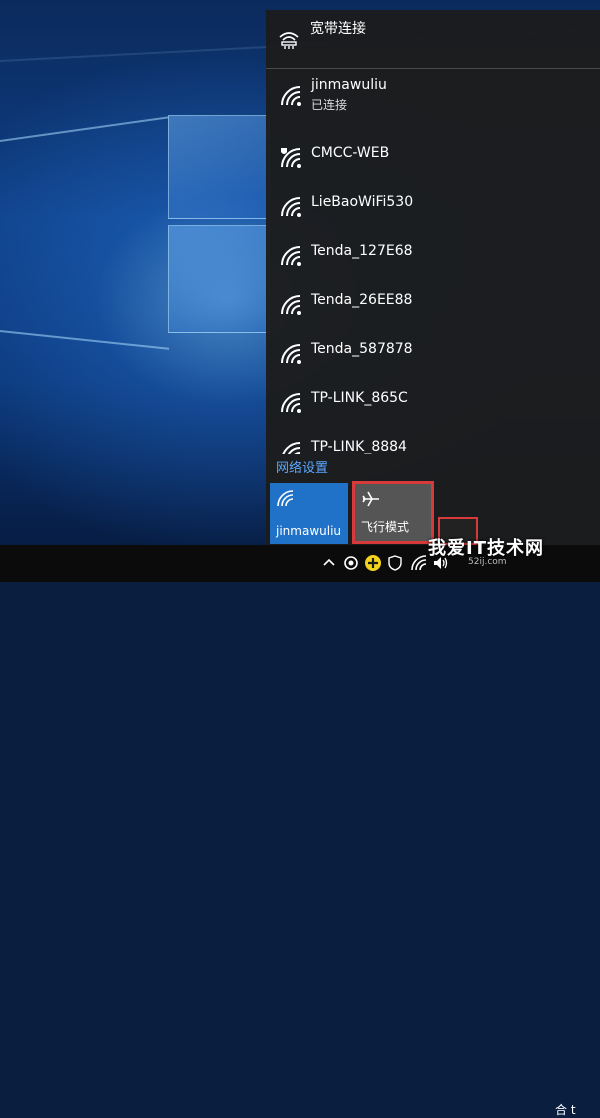 Image resolution: width=600 pixels, height=1118 pixels. I want to click on wifi-network-item: jinmawuliu 已连接, so click(433, 100).